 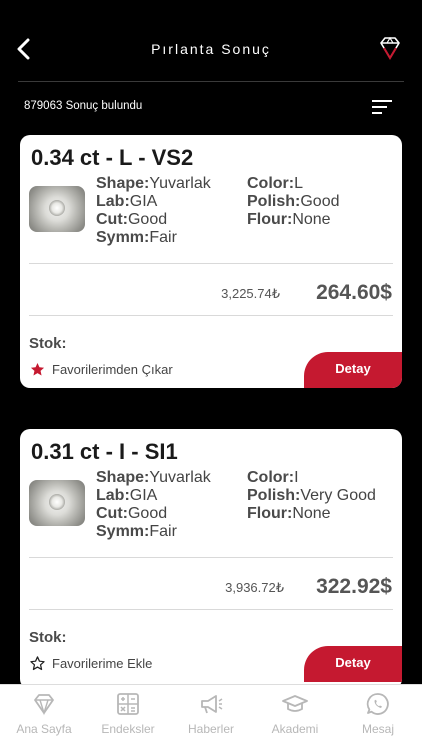 What do you see at coordinates (104, 451) in the screenshot?
I see `card-title: 0.31 ct - I - SI1` at bounding box center [104, 451].